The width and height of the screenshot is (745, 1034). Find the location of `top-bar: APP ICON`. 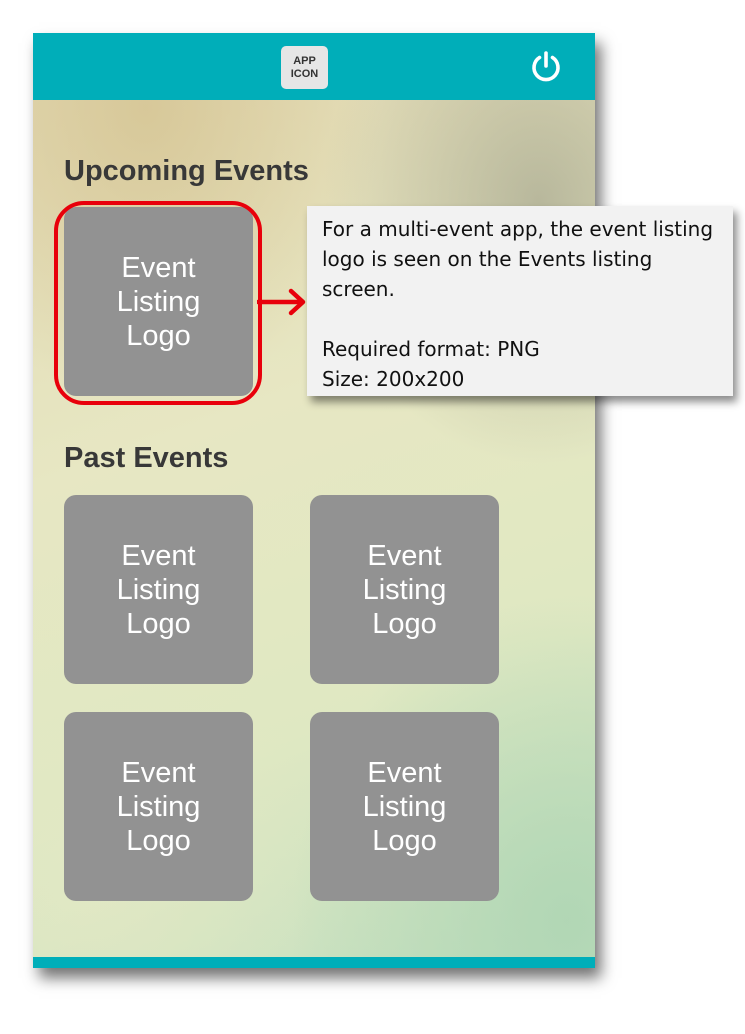

top-bar: APP ICON is located at coordinates (314, 66).